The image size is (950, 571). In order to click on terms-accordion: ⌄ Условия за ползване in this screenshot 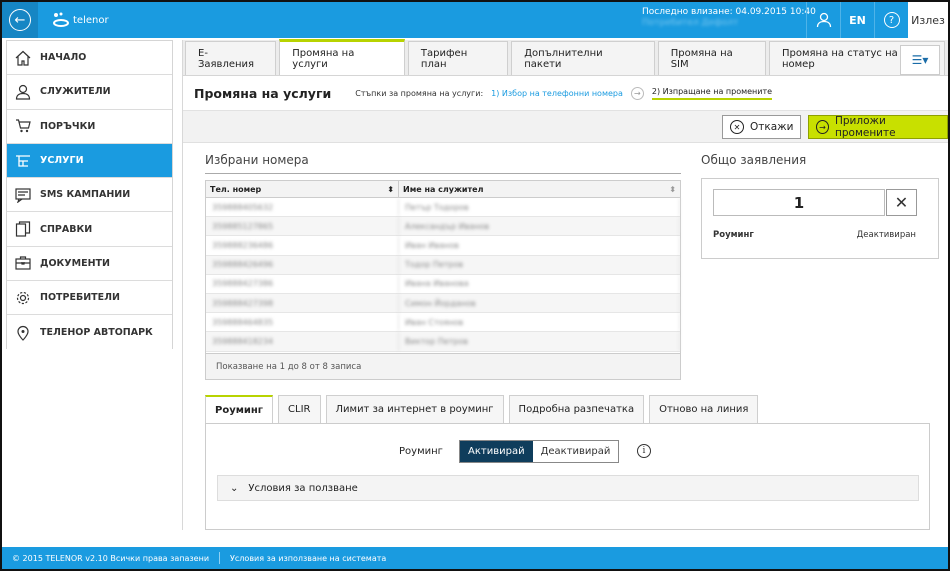, I will do `click(568, 488)`.